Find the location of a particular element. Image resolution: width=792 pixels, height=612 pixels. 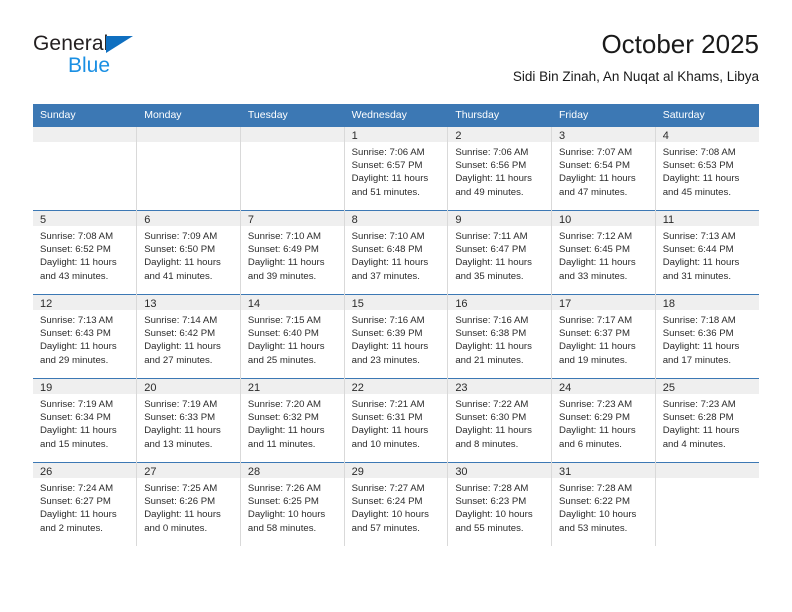

sunrise-text: Sunrise: 7:27 AM is located at coordinates (388, 488).